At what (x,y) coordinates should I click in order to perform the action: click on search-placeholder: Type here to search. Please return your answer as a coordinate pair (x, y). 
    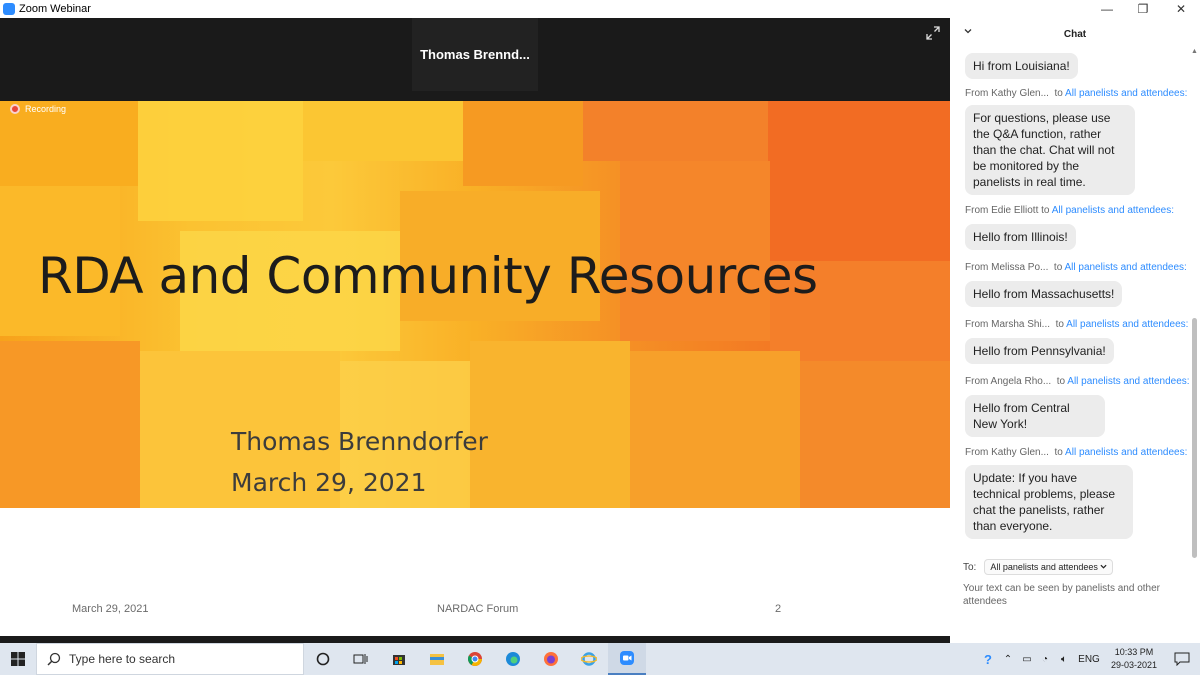
    Looking at the image, I should click on (122, 659).